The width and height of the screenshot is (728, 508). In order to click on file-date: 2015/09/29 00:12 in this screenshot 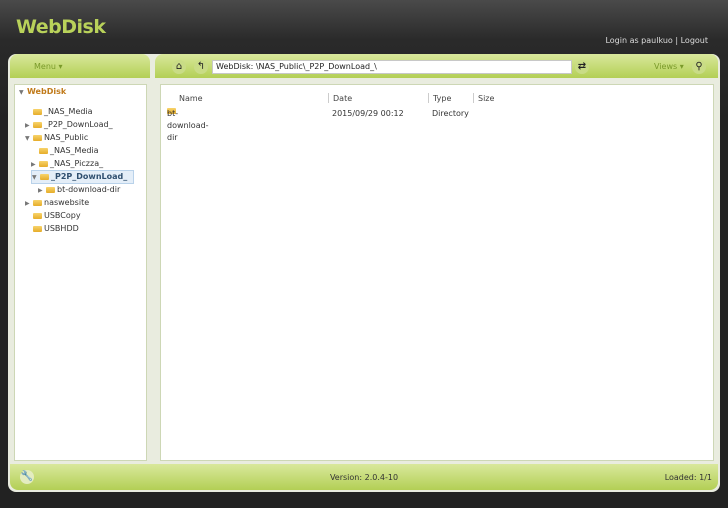, I will do `click(368, 113)`.